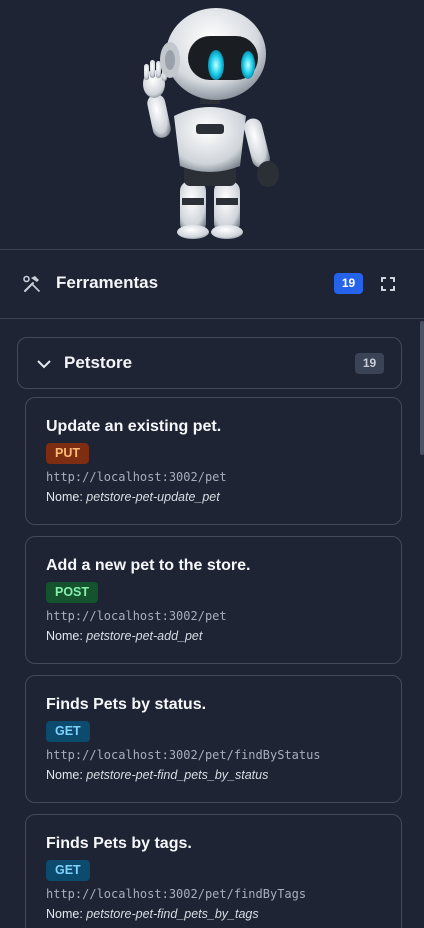 Image resolution: width=424 pixels, height=928 pixels. What do you see at coordinates (119, 843) in the screenshot?
I see `tool-title: Finds Pets by tags.` at bounding box center [119, 843].